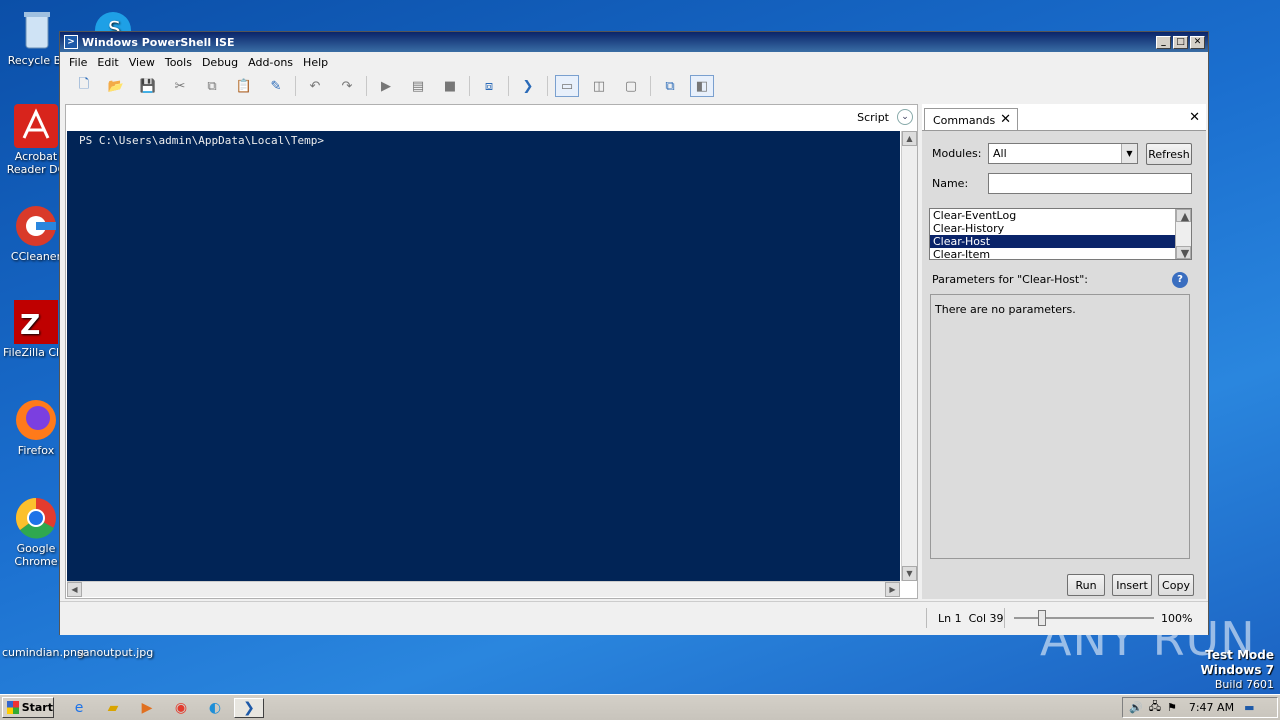 The height and width of the screenshot is (720, 1280). What do you see at coordinates (178, 62) in the screenshot?
I see `menu-tools: Tools` at bounding box center [178, 62].